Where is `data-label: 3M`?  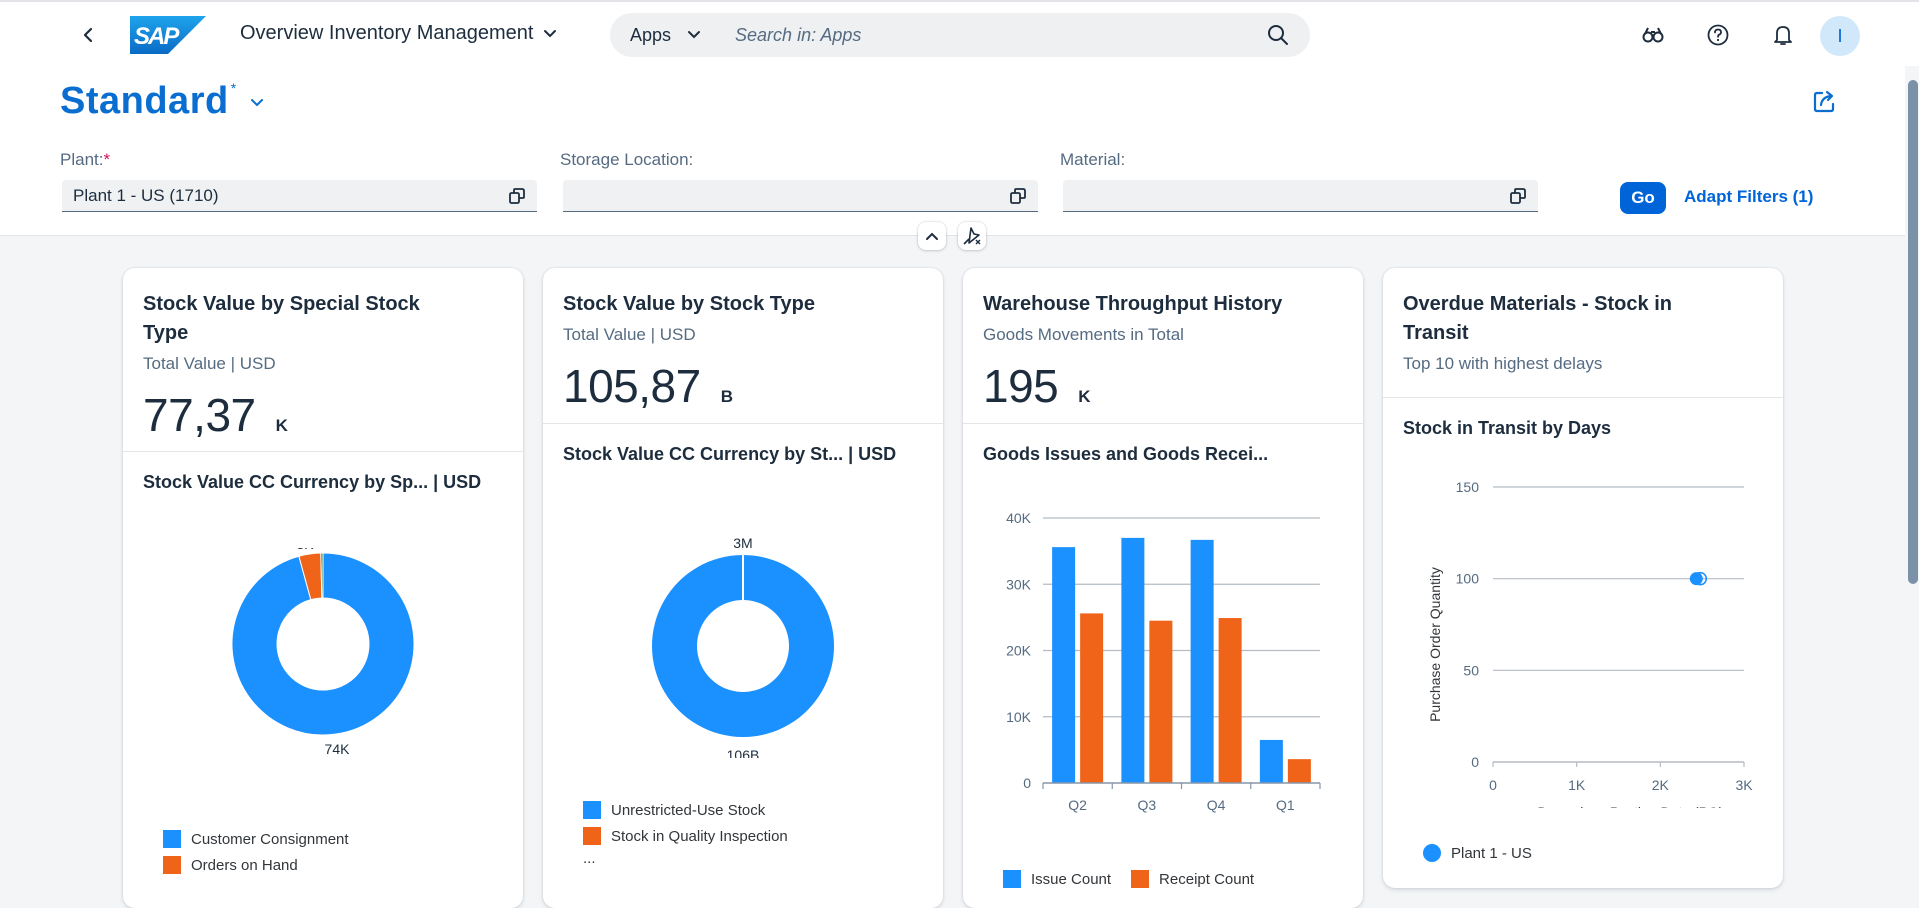 data-label: 3M is located at coordinates (742, 543).